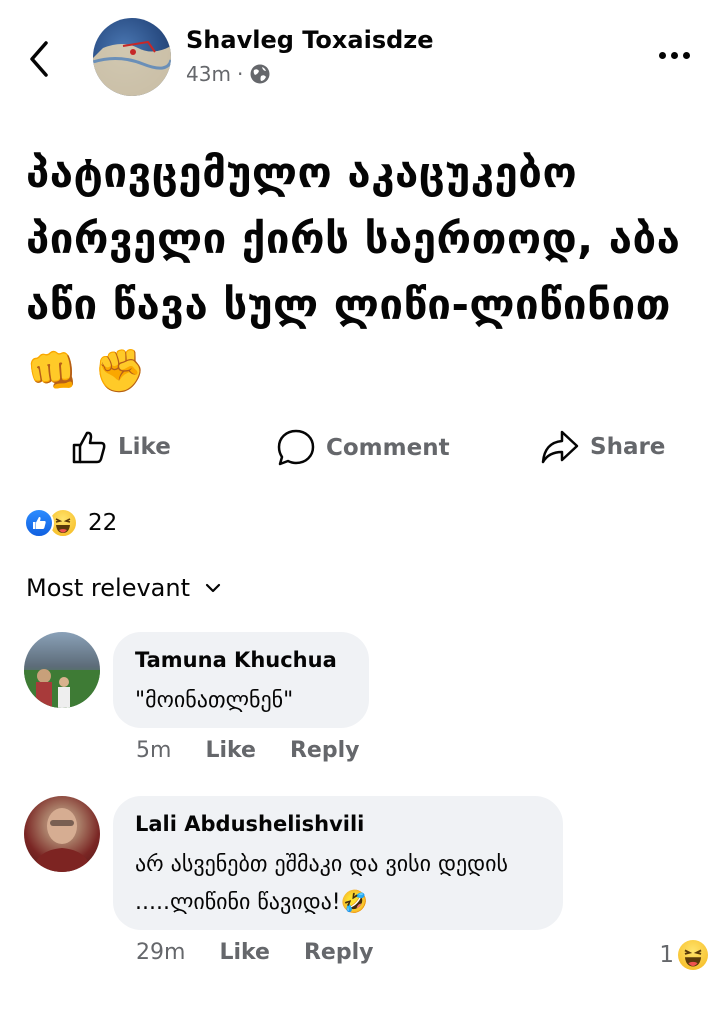 This screenshot has width=722, height=1024. Describe the element at coordinates (208, 74) in the screenshot. I see `post-time: 43m` at that location.